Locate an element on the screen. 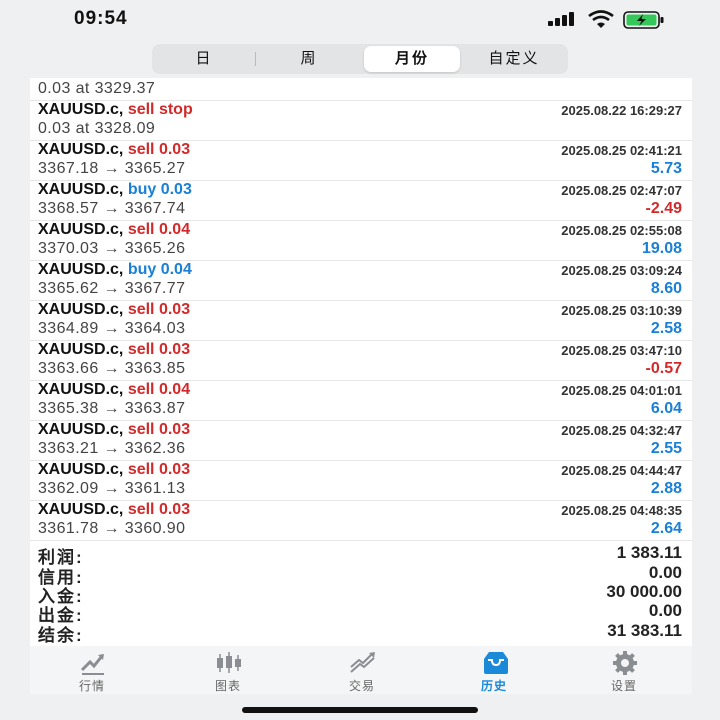 The image size is (720, 720). list-item-partial: 0.03 at 3329.37 is located at coordinates (361, 89).